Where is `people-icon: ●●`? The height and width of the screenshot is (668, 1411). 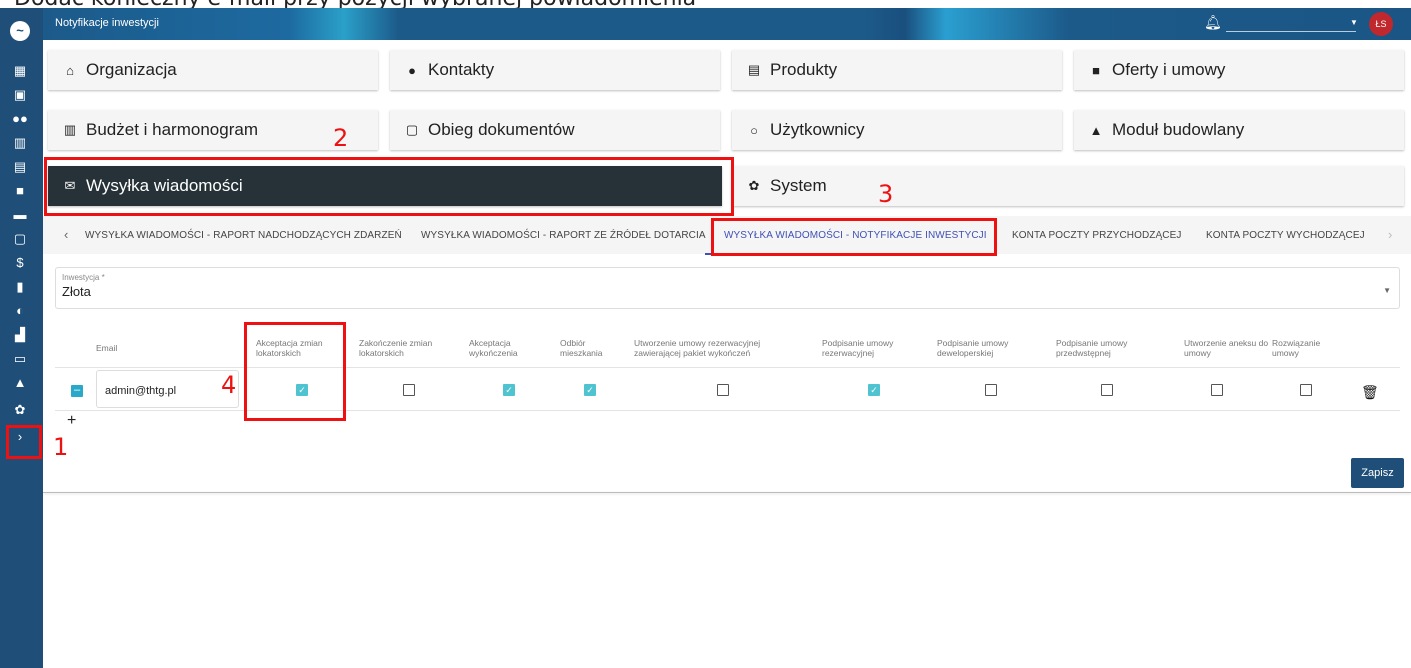 people-icon: ●● is located at coordinates (20, 119).